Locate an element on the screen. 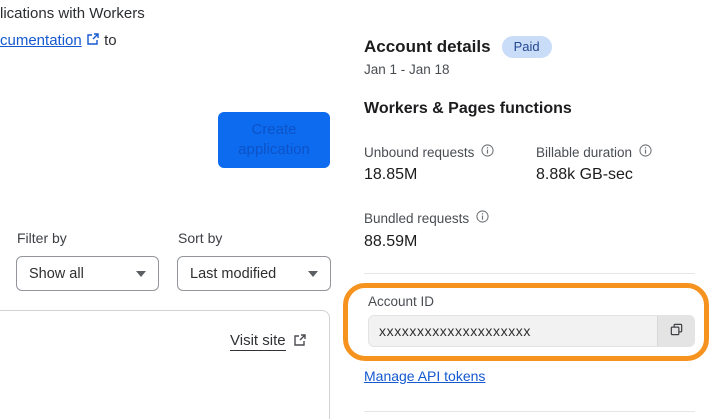 This screenshot has width=718, height=419. workers-pages-functions-title: Workers & Pages functions is located at coordinates (468, 108).